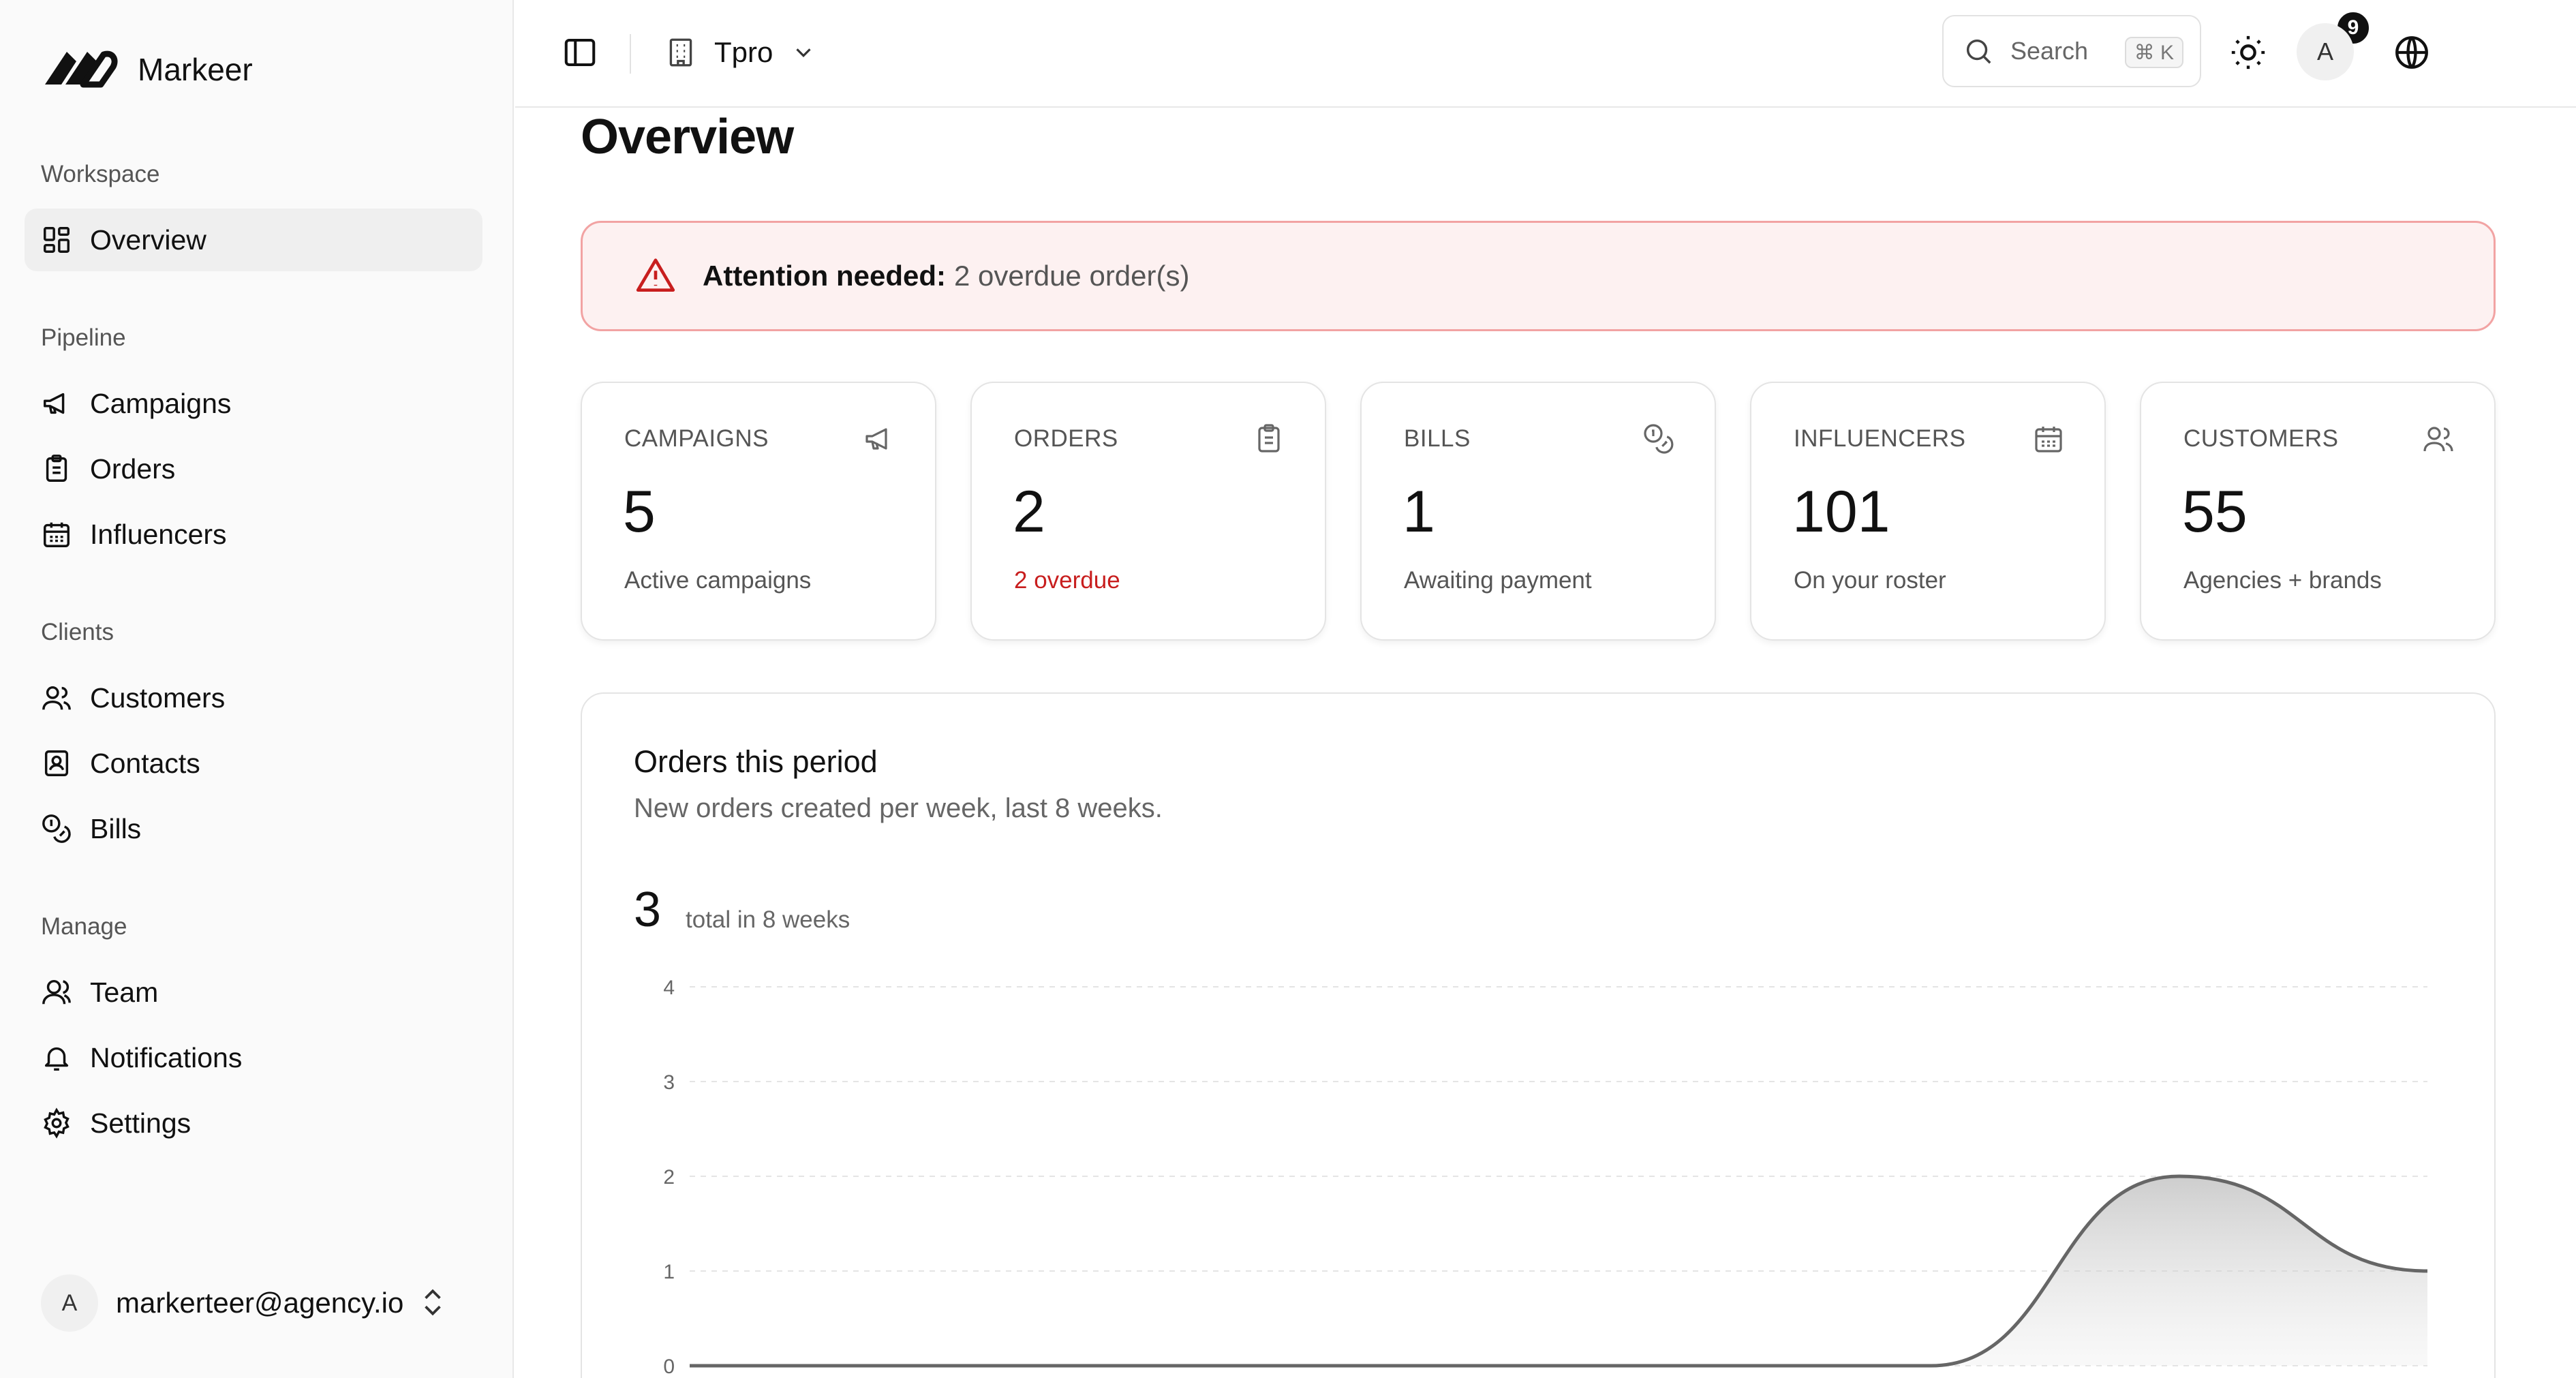 Image resolution: width=2576 pixels, height=1378 pixels. I want to click on stat-value: 5, so click(639, 512).